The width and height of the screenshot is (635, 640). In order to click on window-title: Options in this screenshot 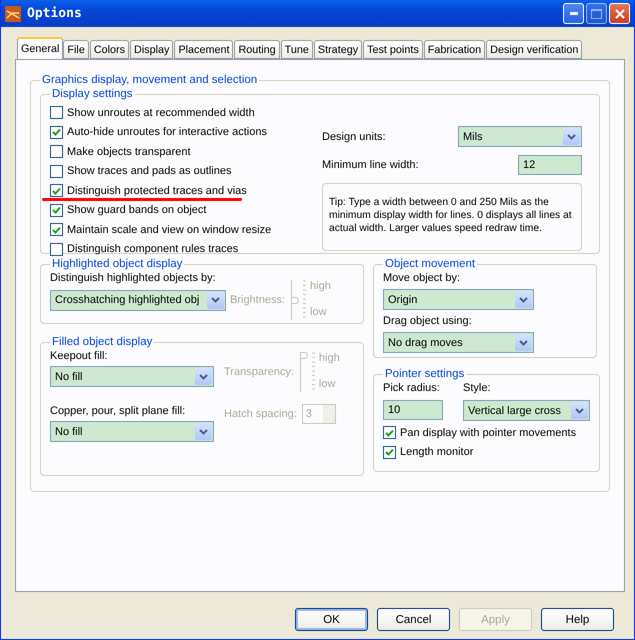, I will do `click(55, 13)`.